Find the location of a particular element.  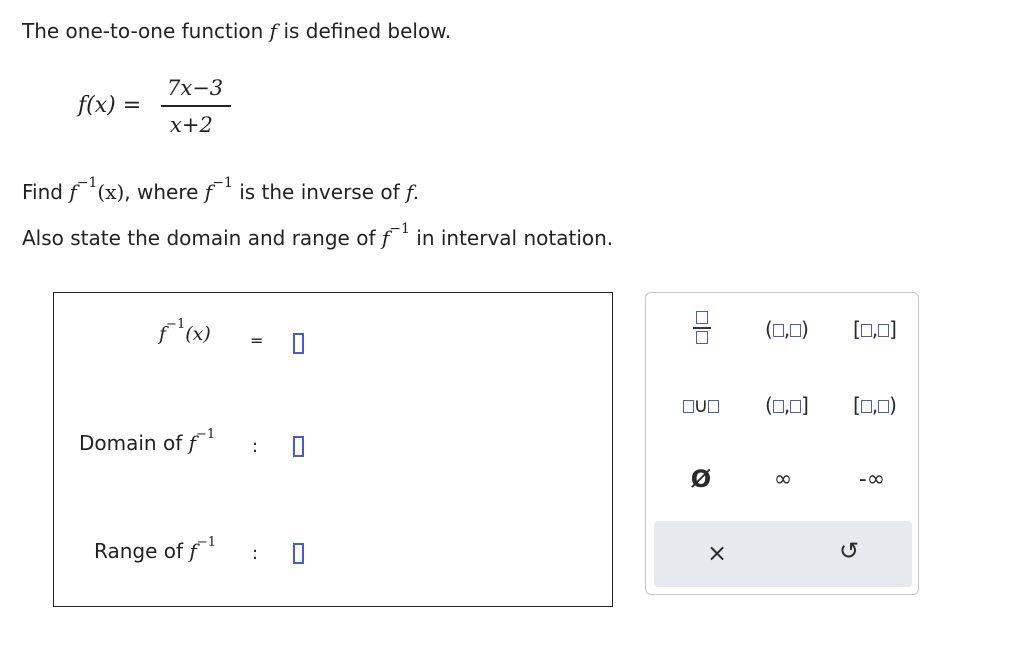

definition-numerator: 7x−3 is located at coordinates (195, 88).